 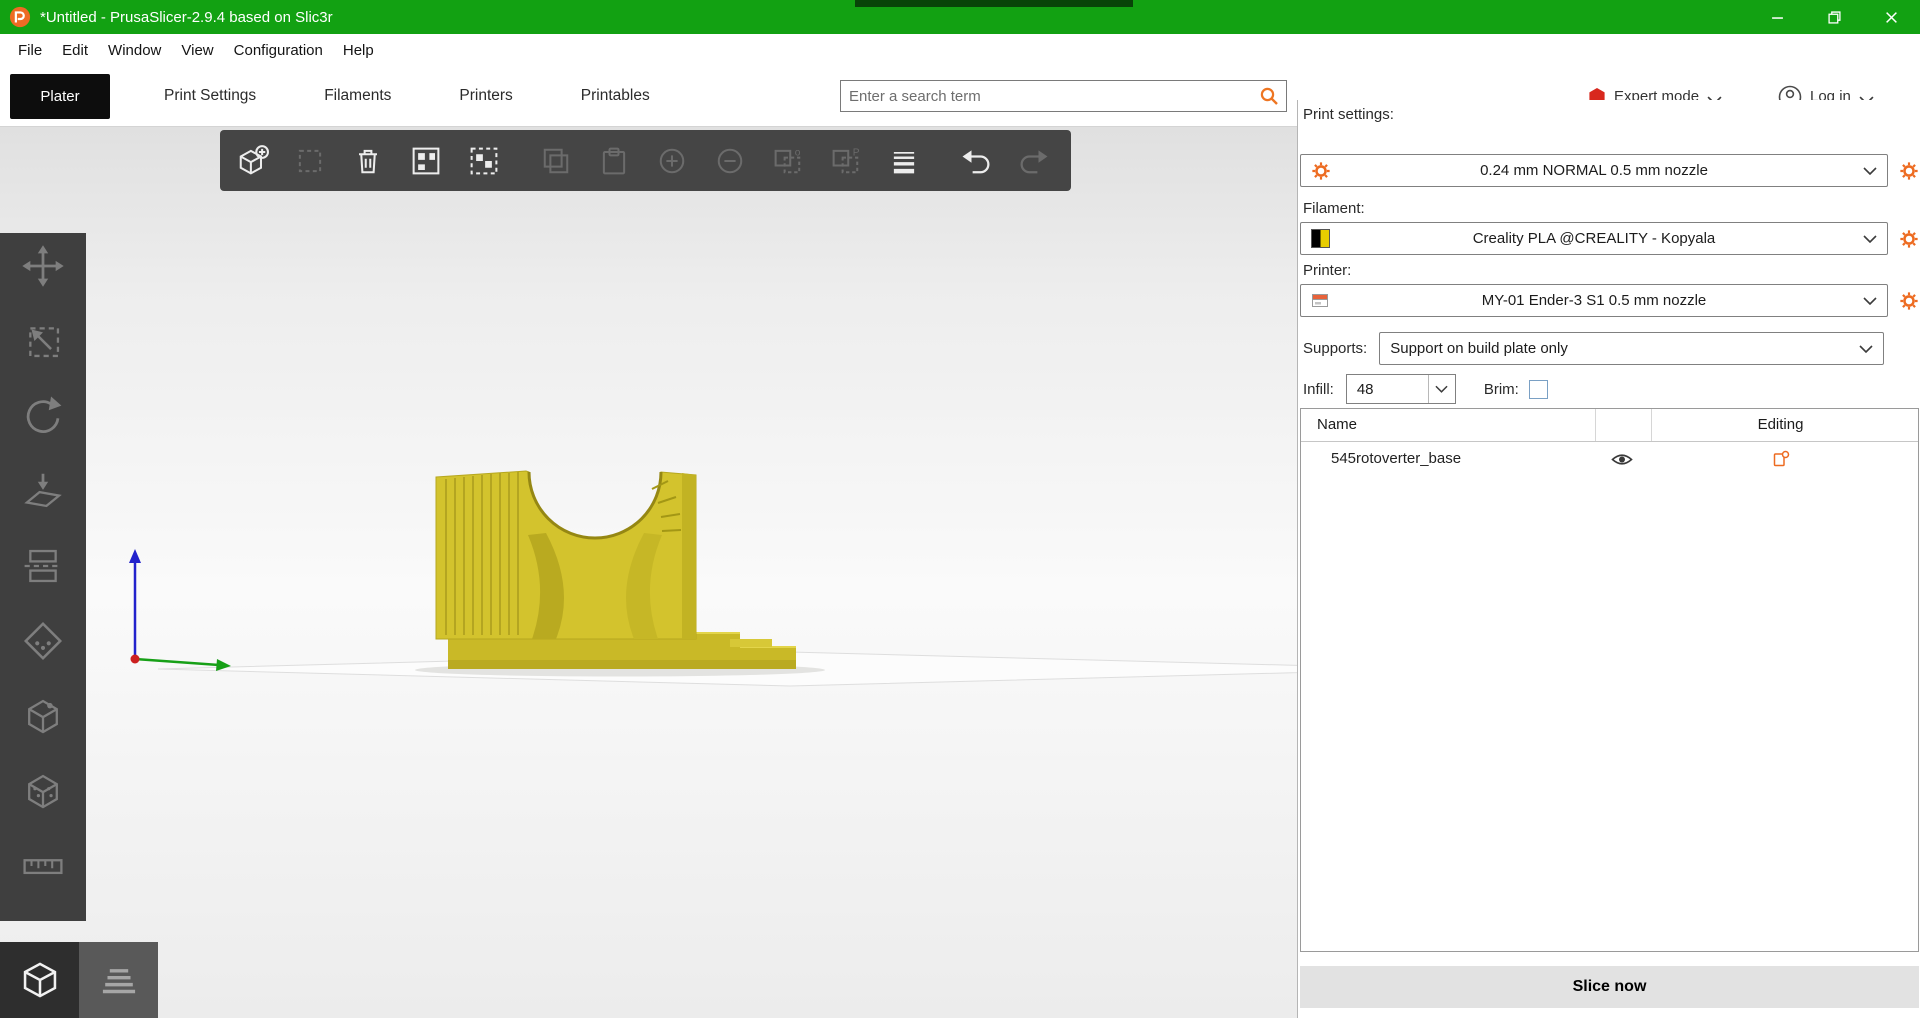 I want to click on minimize-icon, so click(x=1777, y=17).